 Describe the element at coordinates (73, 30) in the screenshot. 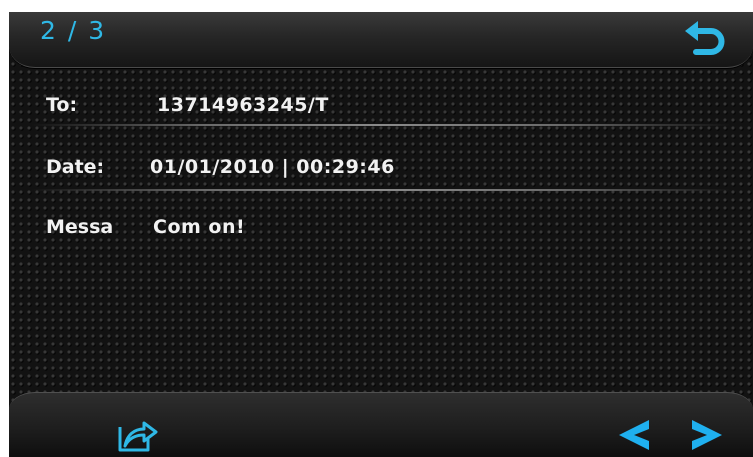

I see `page-indicator: 2 / 3` at that location.